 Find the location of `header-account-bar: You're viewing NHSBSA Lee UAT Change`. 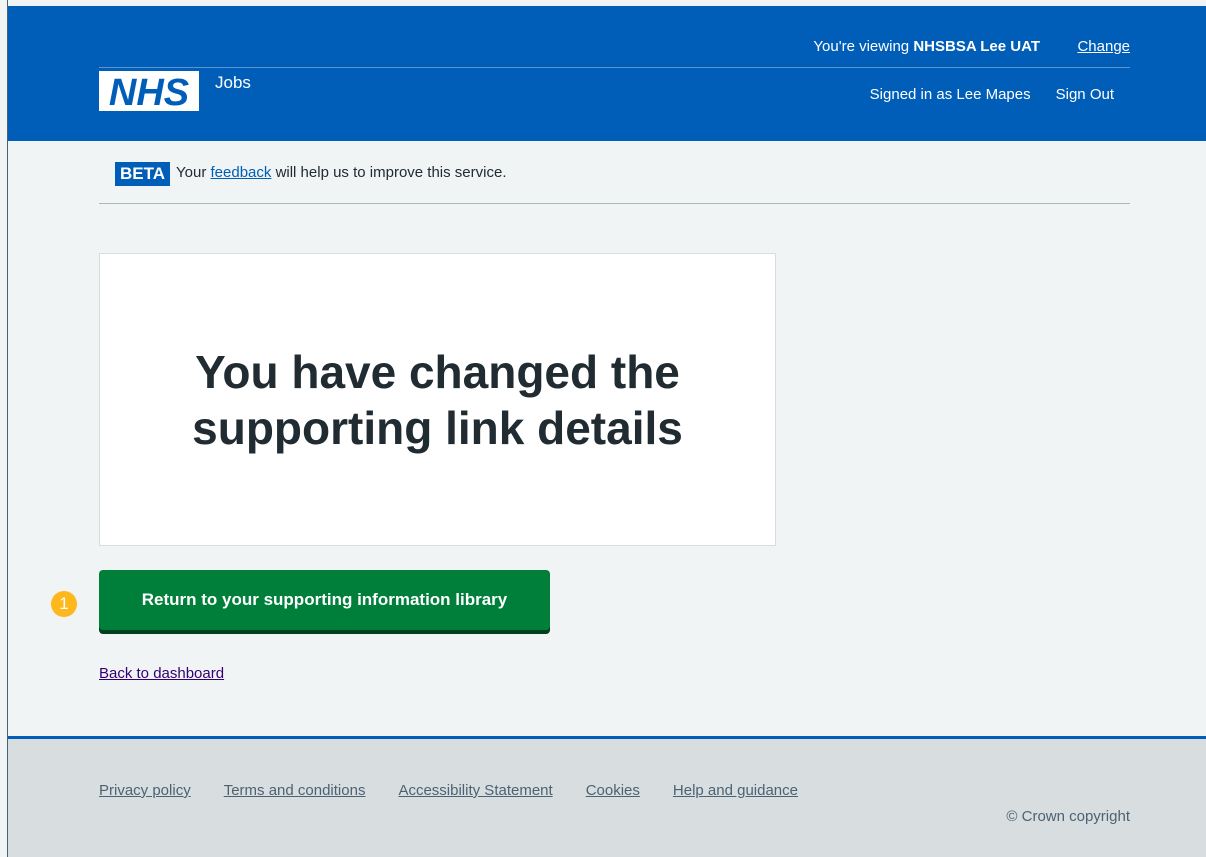

header-account-bar: You're viewing NHSBSA Lee UAT Change is located at coordinates (614, 37).